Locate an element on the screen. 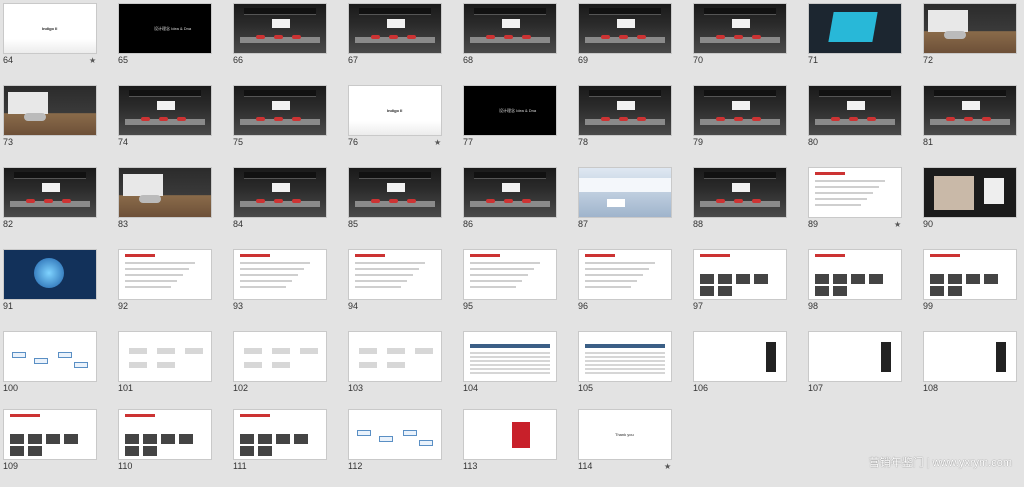 This screenshot has width=1024, height=487. slide-thumbnail: 91 is located at coordinates (57, 286).